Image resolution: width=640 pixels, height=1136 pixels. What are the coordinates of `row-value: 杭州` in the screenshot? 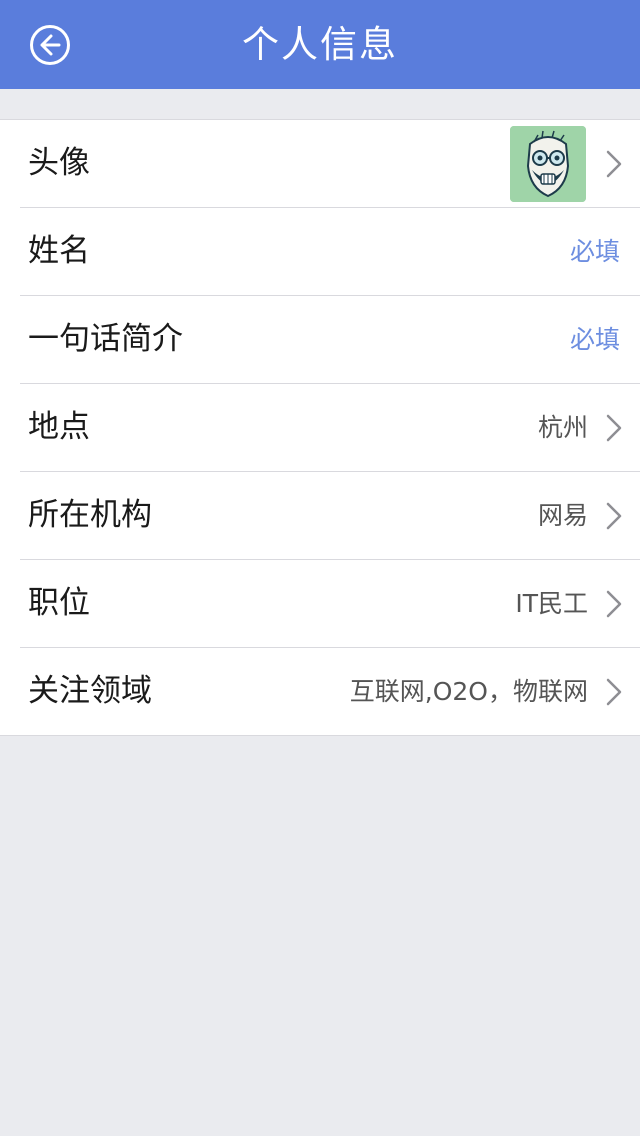 It's located at (562, 427).